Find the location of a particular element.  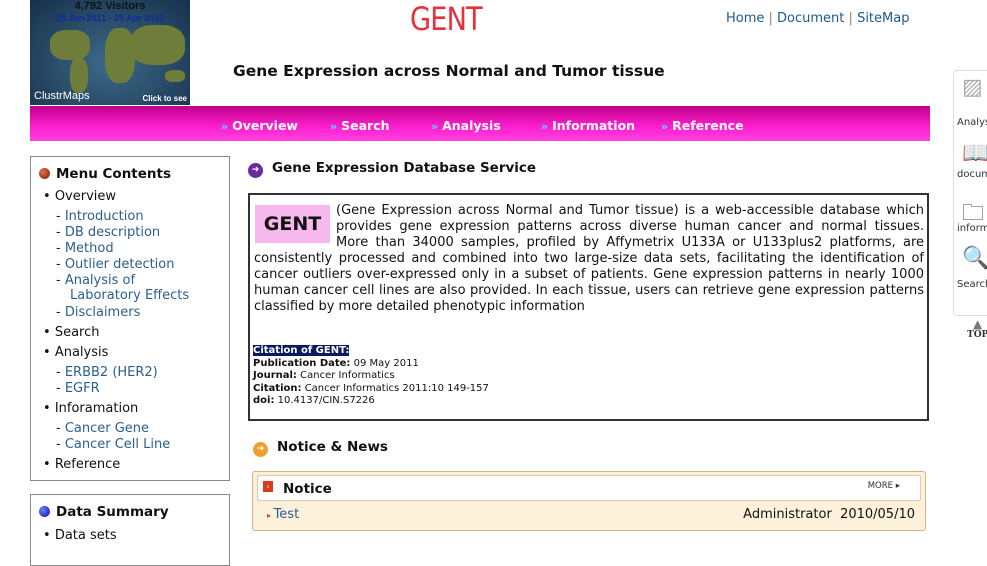

nav-analysis: » Analysis is located at coordinates (466, 125).